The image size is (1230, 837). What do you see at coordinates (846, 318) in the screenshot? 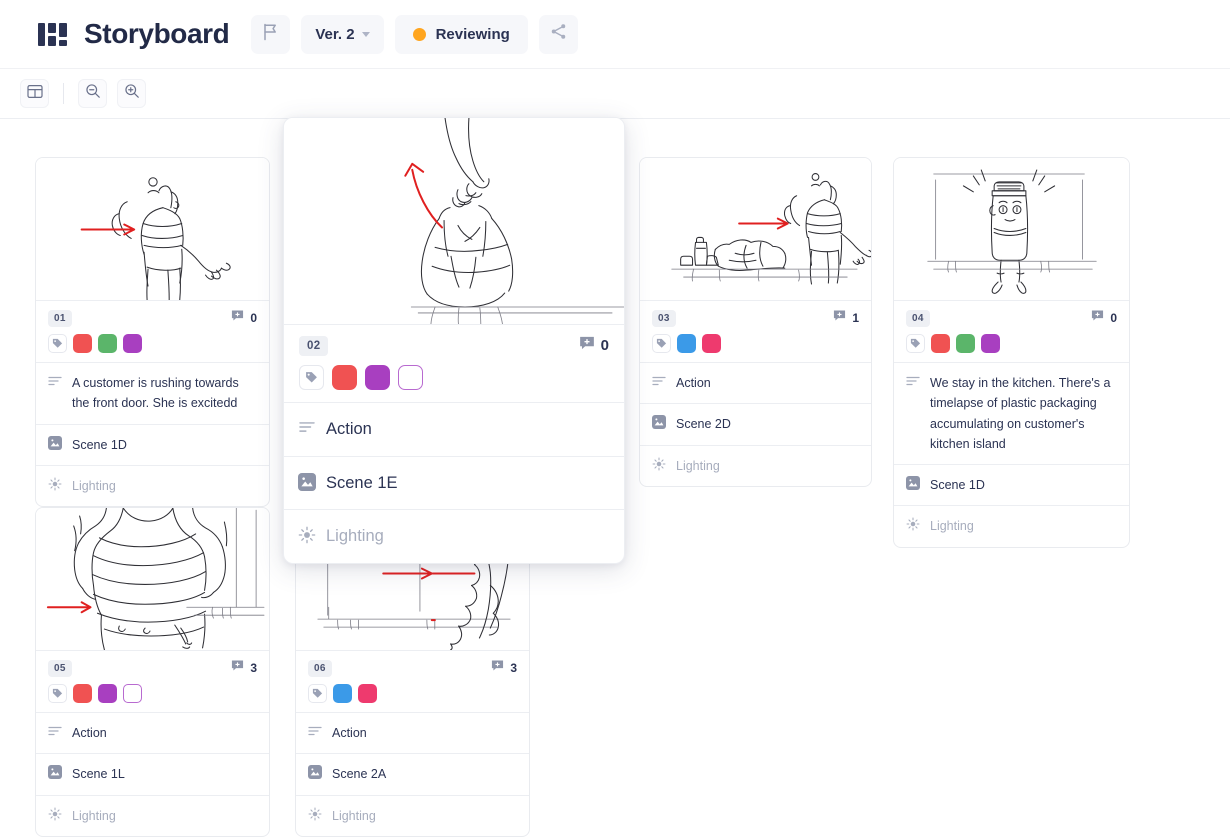
I see `card-comments: 1` at bounding box center [846, 318].